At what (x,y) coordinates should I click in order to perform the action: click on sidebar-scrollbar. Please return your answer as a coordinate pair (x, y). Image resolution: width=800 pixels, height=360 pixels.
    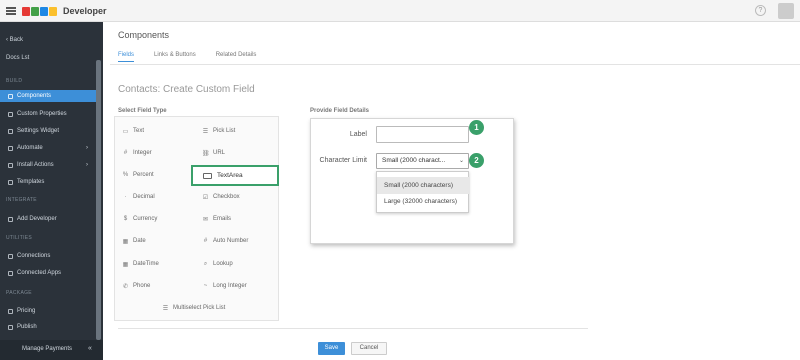
    Looking at the image, I should click on (98, 200).